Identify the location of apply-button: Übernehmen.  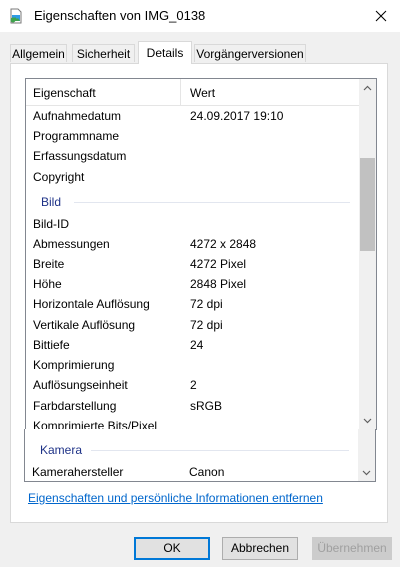
(352, 548).